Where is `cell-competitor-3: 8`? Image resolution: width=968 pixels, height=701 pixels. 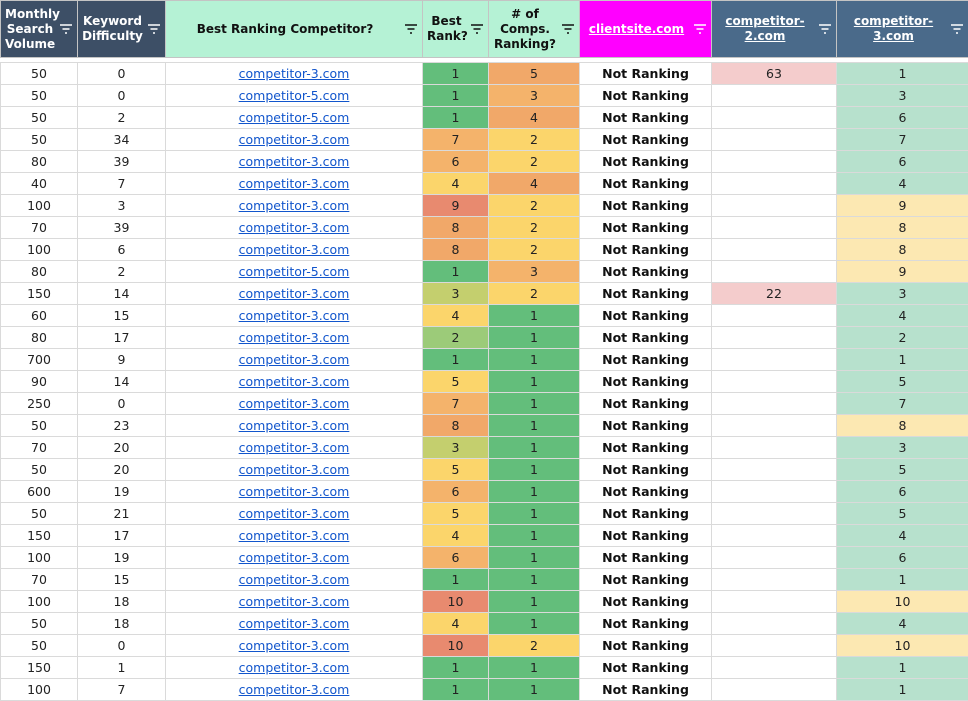 cell-competitor-3: 8 is located at coordinates (902, 425).